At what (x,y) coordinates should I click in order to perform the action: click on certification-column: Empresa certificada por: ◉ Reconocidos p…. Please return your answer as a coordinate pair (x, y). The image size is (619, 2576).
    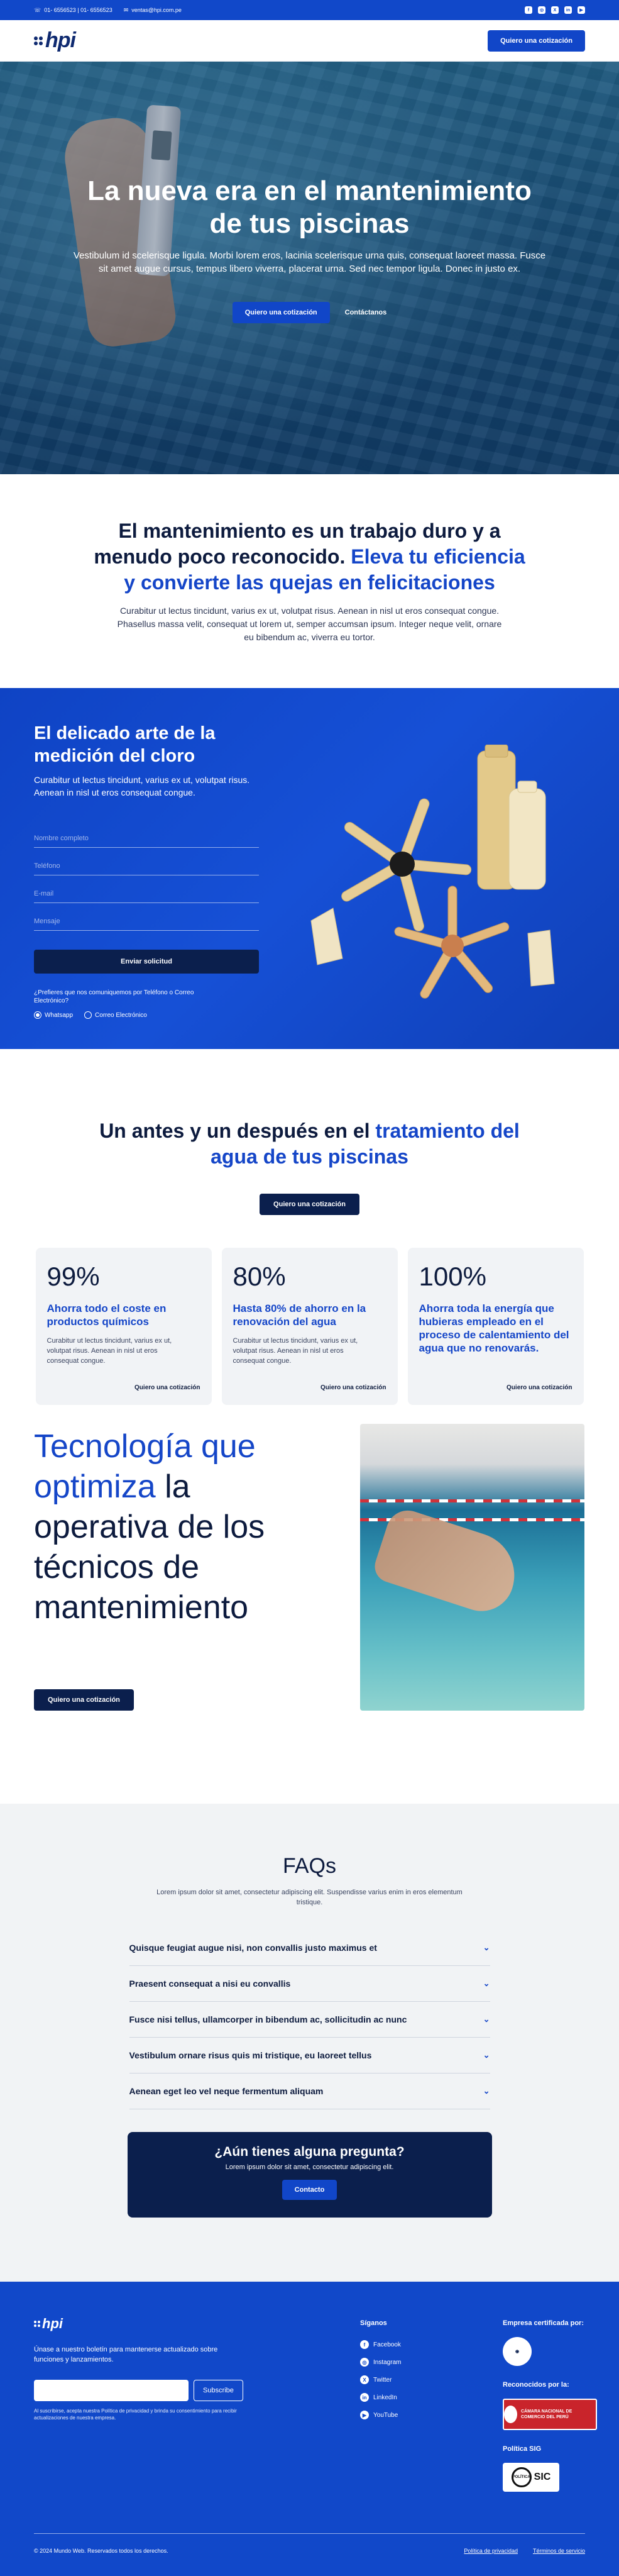
    Looking at the image, I should click on (550, 2405).